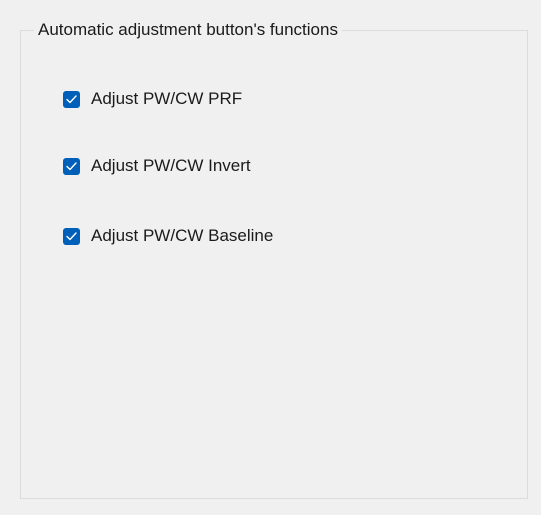 This screenshot has height=515, width=541. I want to click on adjust-prf-checkbox: Adjust PW/CW PRF, so click(152, 99).